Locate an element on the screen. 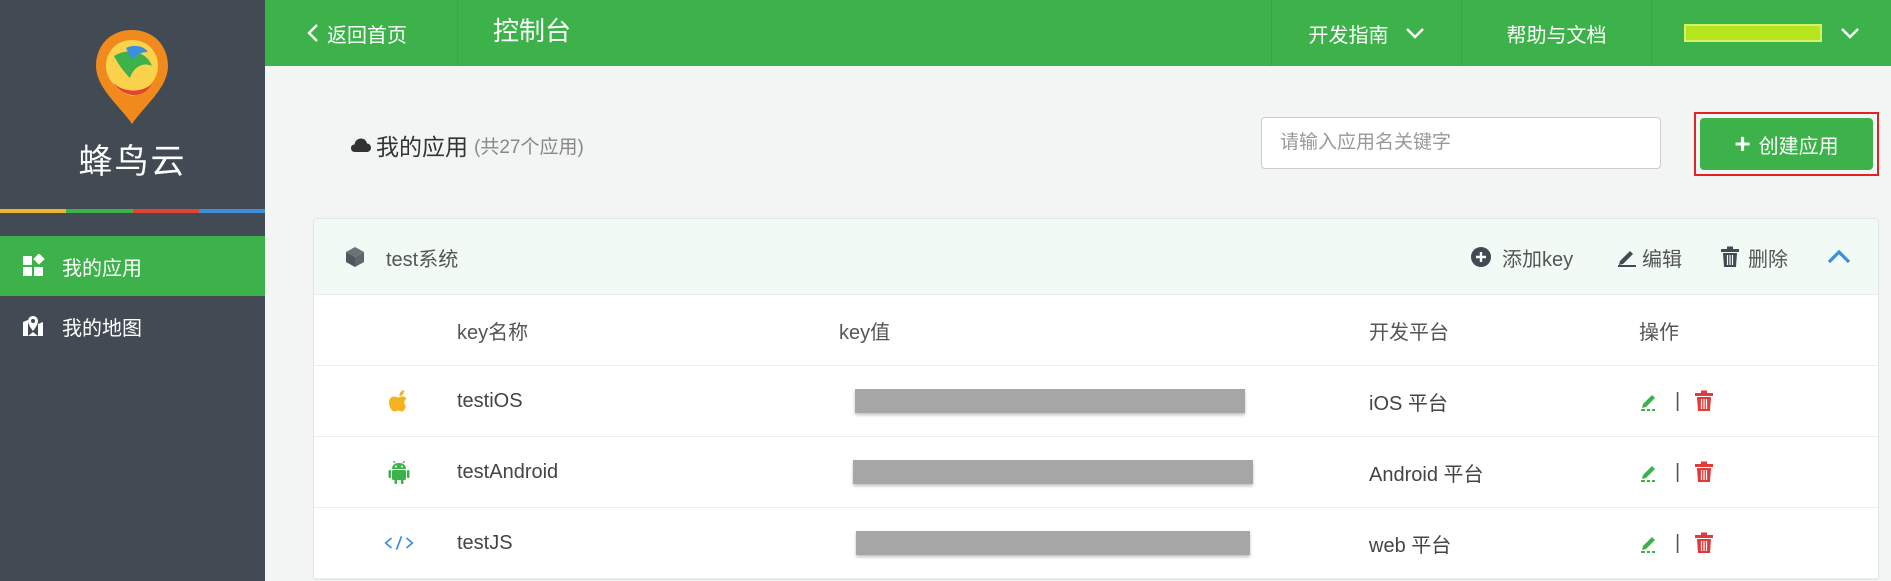  col-operations: 操作 is located at coordinates (1659, 332).